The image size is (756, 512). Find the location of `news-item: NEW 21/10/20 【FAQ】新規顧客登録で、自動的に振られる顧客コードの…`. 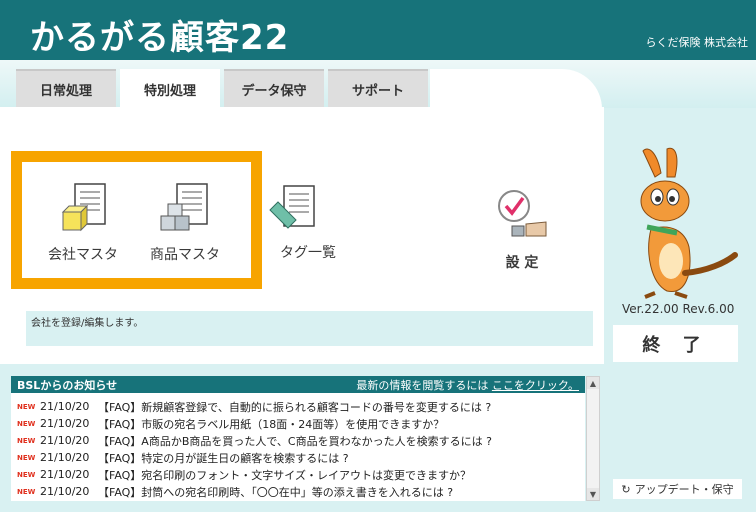

news-item: NEW 21/10/20 【FAQ】新規顧客登録で、自動的に振られる顧客コードの… is located at coordinates (298, 406).